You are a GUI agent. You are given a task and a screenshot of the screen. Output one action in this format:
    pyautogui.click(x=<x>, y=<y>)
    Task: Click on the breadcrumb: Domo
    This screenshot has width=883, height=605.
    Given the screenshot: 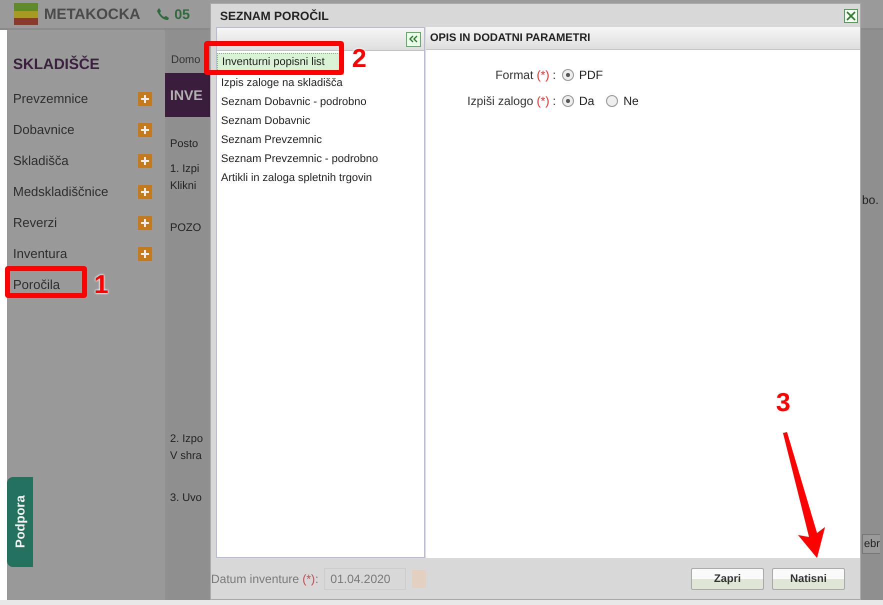 What is the action you would take?
    pyautogui.click(x=189, y=60)
    